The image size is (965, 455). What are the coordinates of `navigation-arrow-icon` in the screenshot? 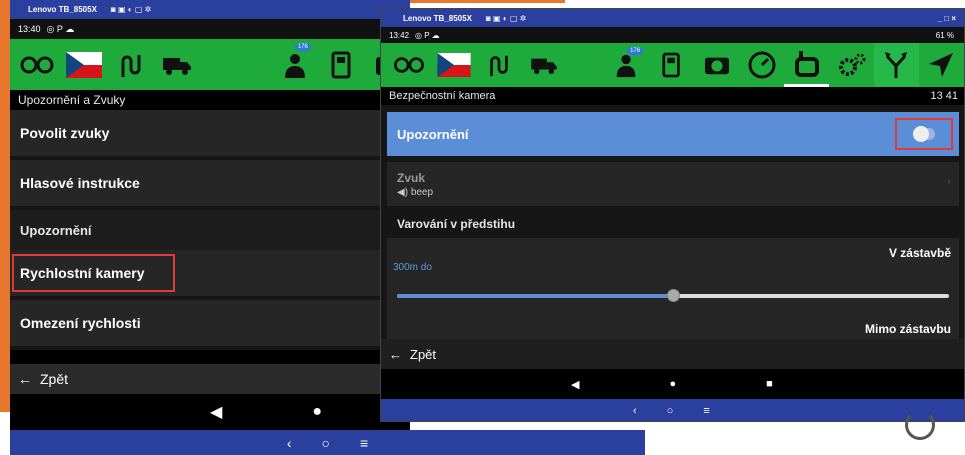 It's located at (941, 65).